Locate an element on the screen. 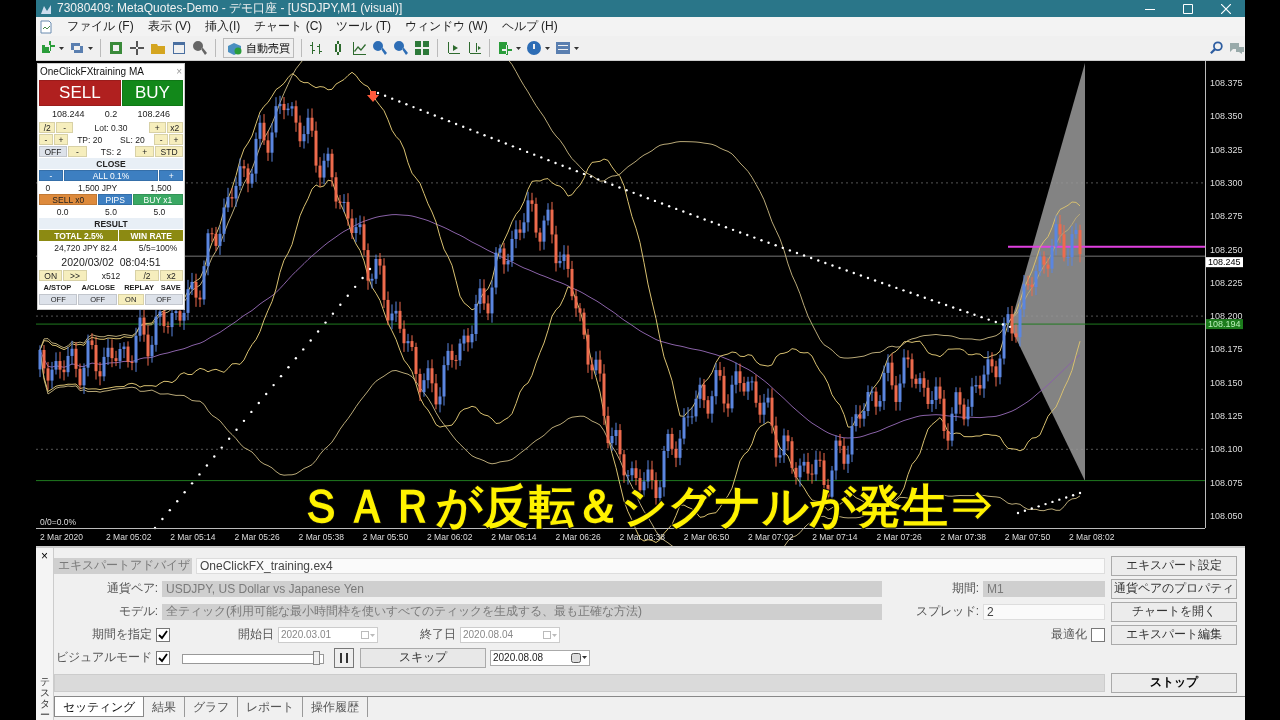  axis-label: 2 Mar 05:14 is located at coordinates (193, 537).